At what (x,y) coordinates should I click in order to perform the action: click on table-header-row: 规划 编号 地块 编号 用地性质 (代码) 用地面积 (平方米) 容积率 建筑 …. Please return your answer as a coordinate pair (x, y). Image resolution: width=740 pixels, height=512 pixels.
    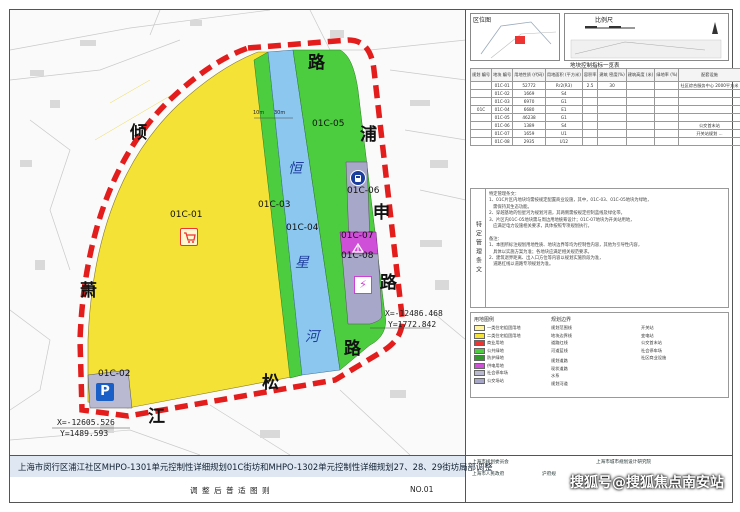
    Looking at the image, I should click on (604, 75).